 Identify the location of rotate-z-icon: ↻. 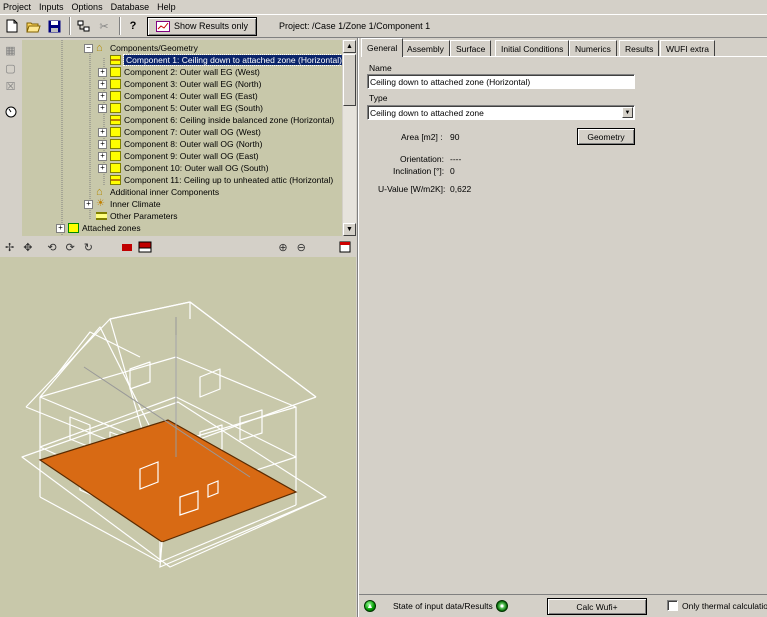
(88, 247).